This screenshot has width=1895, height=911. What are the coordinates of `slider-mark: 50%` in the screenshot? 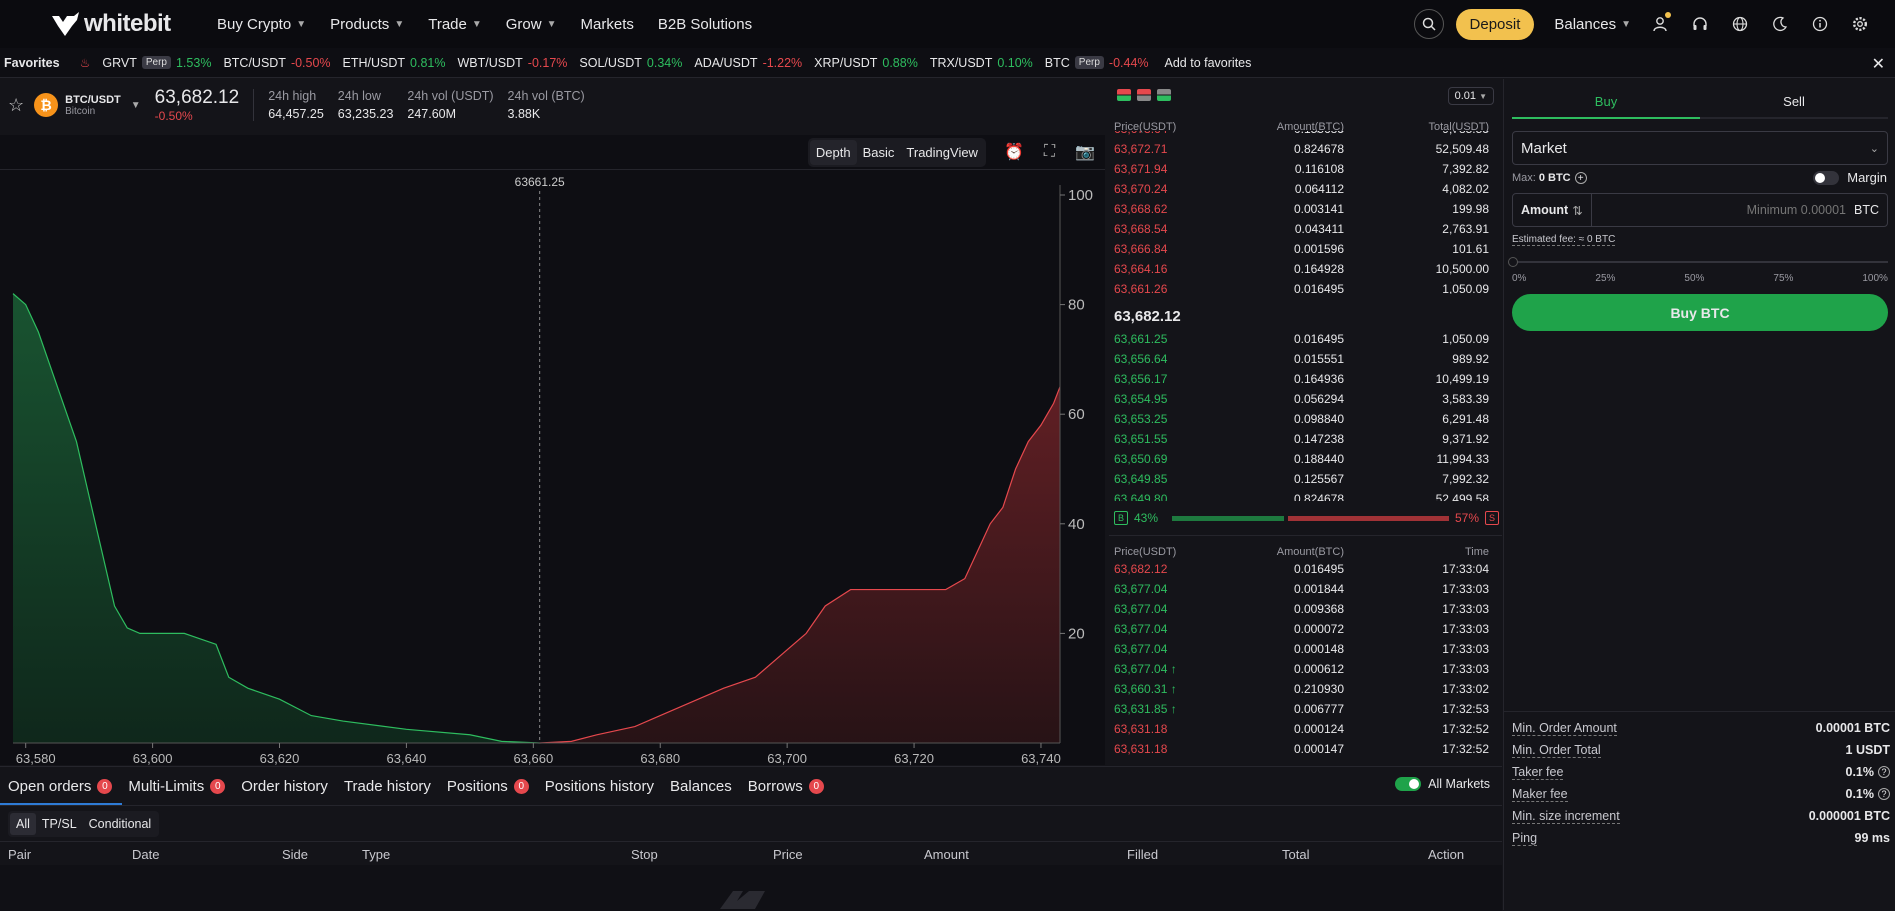 It's located at (1694, 278).